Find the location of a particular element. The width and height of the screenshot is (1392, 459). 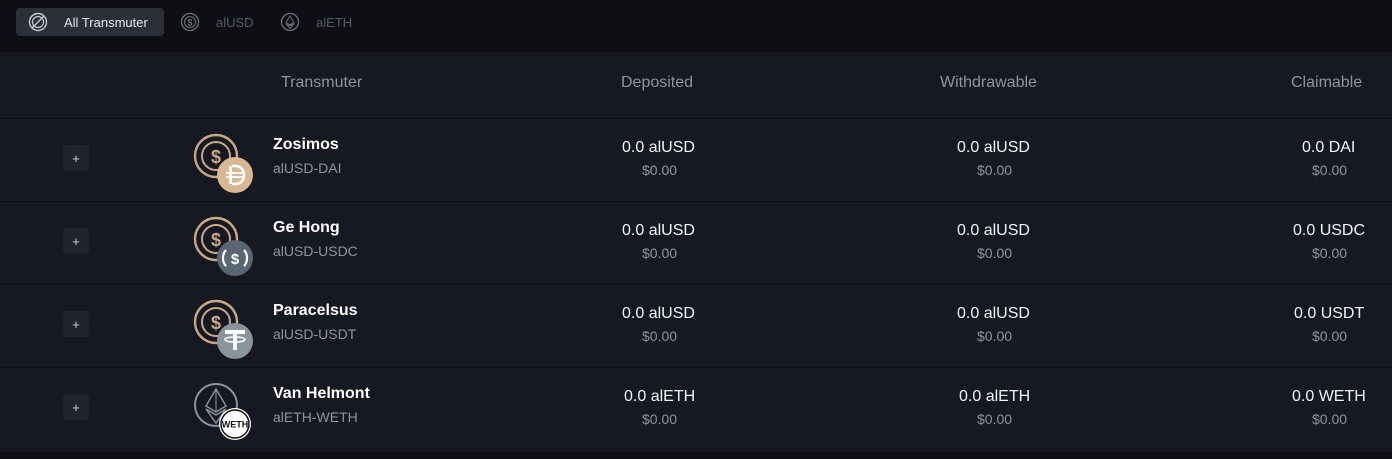

tab-alusd: $ alUSD is located at coordinates (218, 22).